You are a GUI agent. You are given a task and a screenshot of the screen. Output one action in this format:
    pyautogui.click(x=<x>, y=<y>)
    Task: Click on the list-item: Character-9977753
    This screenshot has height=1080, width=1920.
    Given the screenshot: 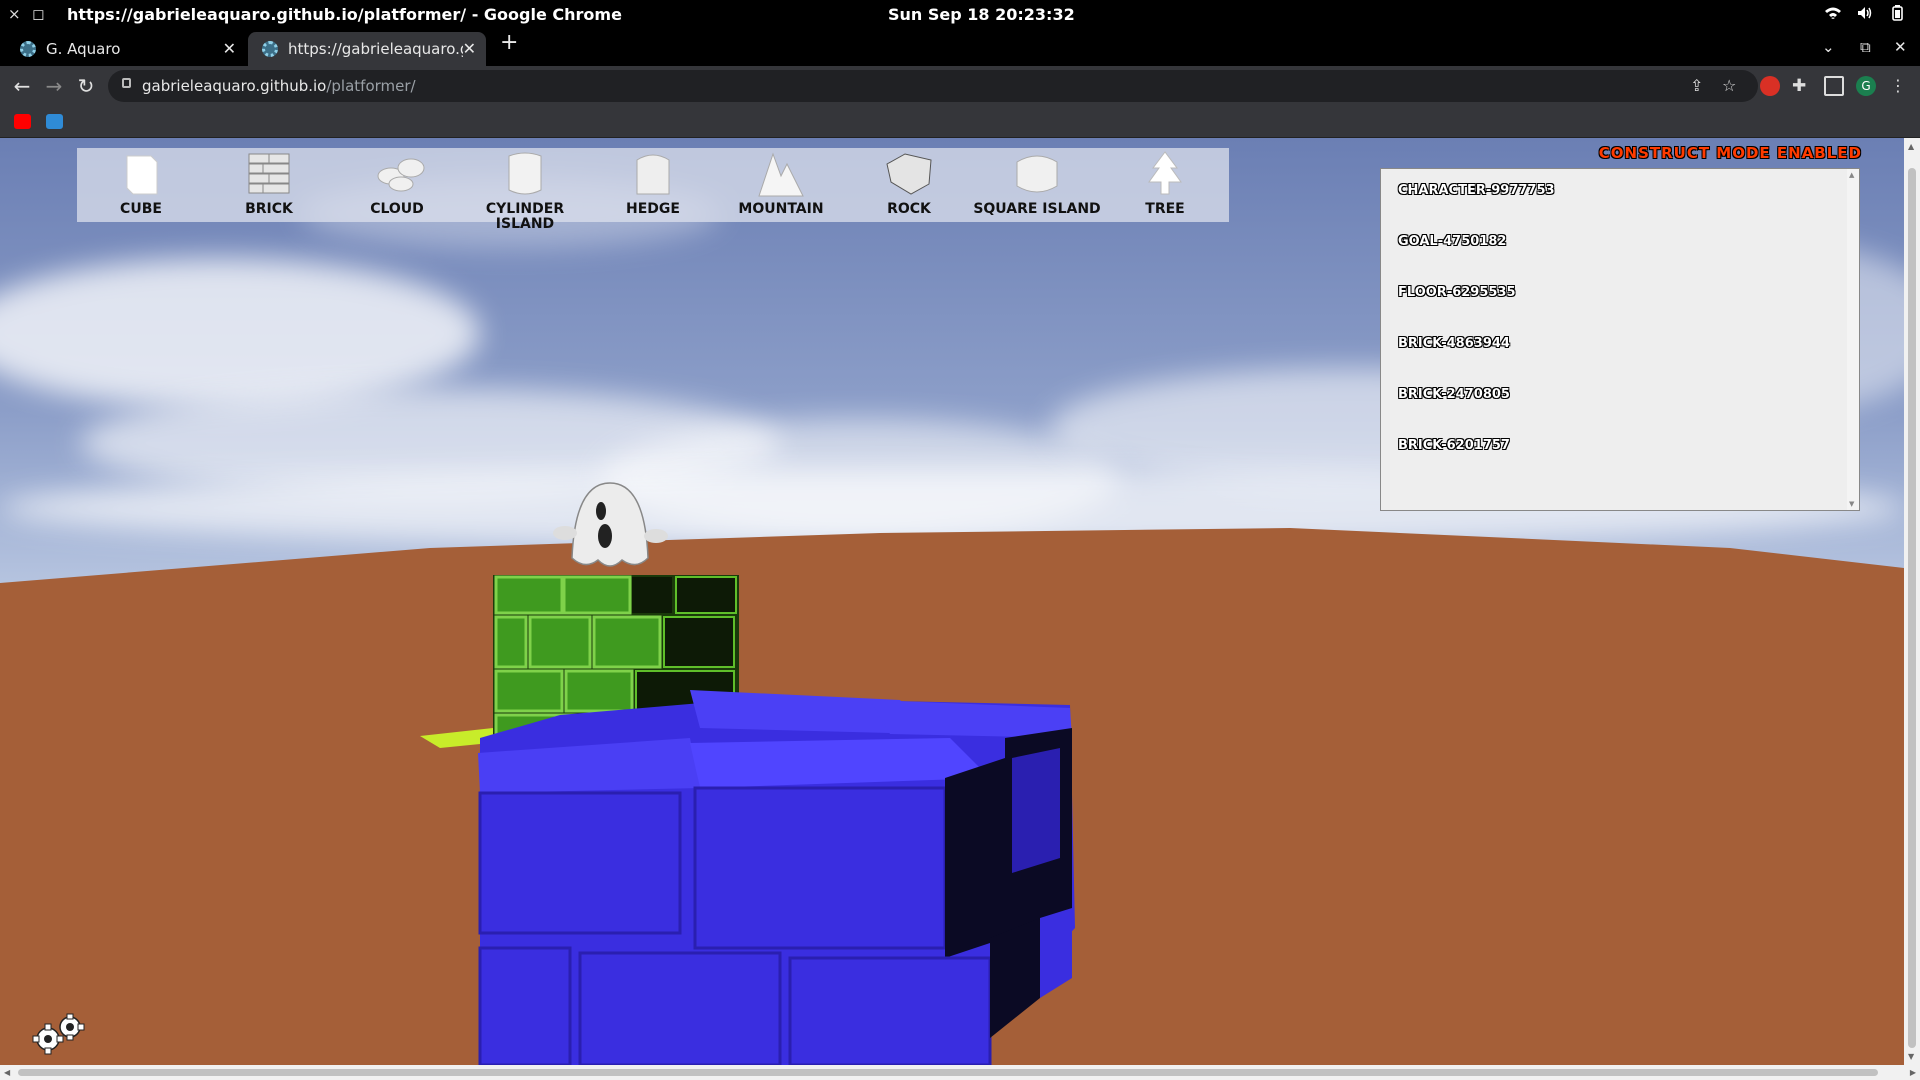 What is the action you would take?
    pyautogui.click(x=1476, y=190)
    